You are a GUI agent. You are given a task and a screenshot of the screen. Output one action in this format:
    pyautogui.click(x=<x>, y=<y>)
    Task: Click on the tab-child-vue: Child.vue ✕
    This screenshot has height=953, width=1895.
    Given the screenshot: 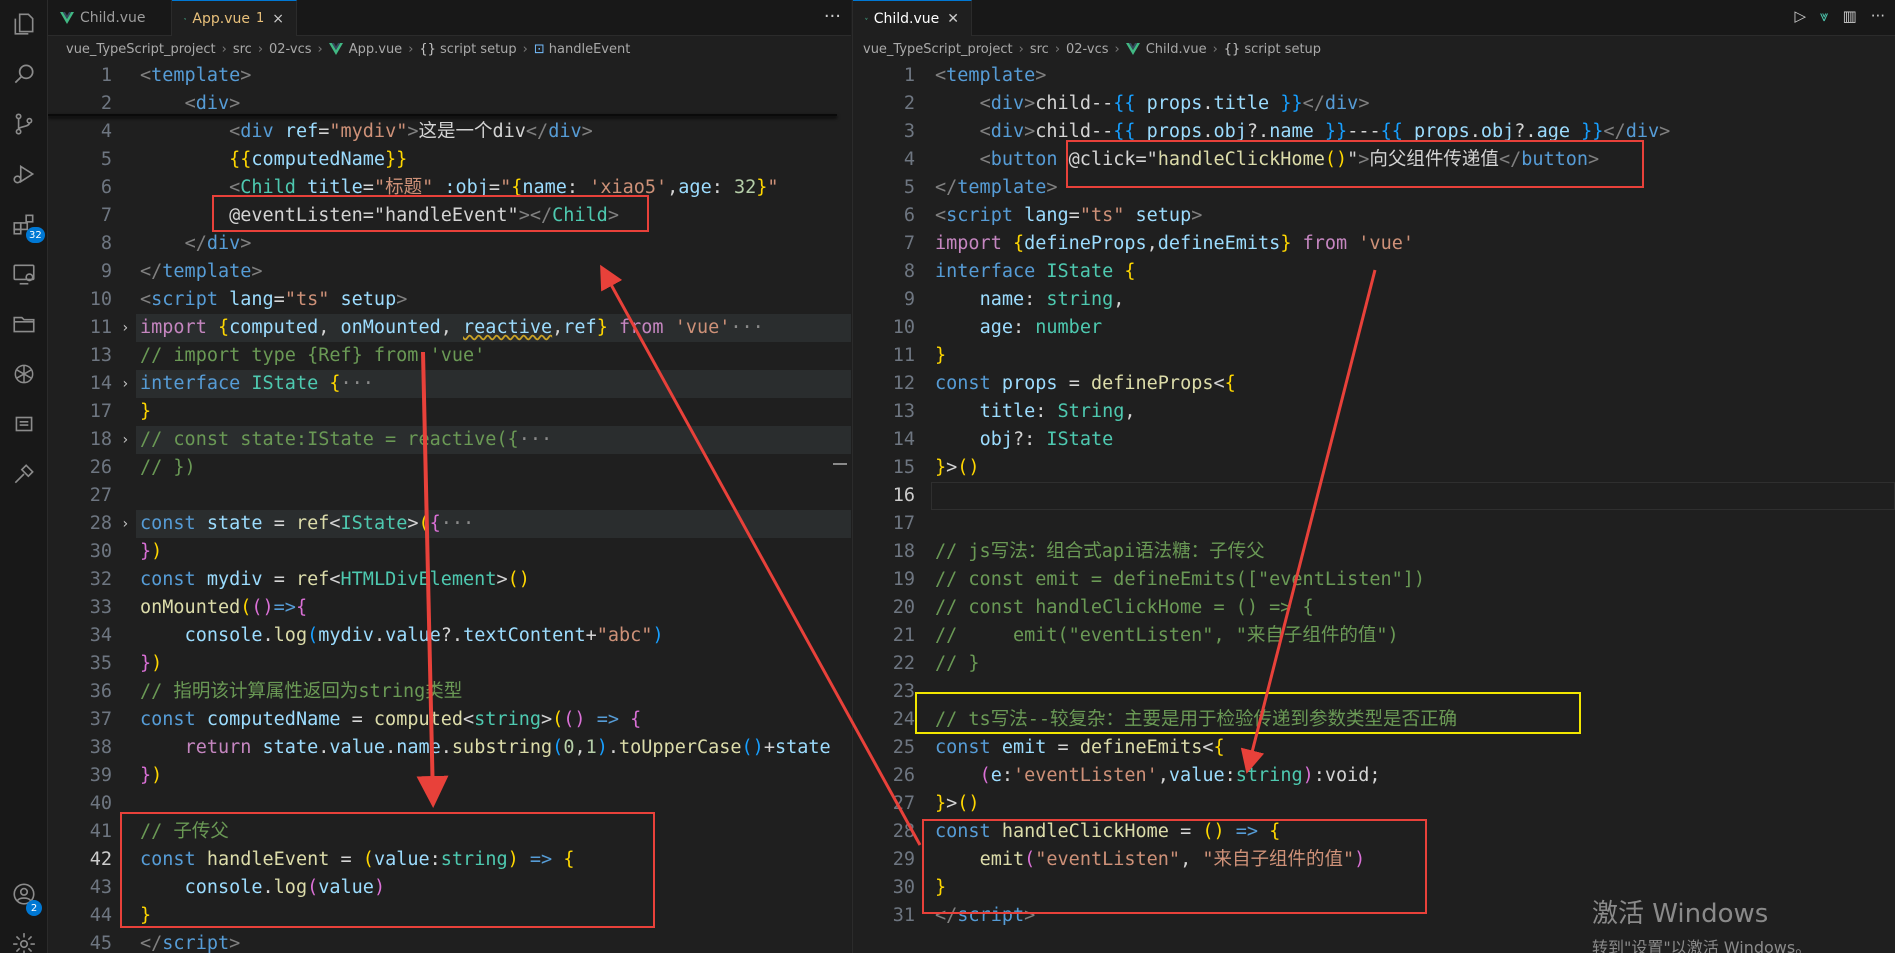 What is the action you would take?
    pyautogui.click(x=912, y=18)
    